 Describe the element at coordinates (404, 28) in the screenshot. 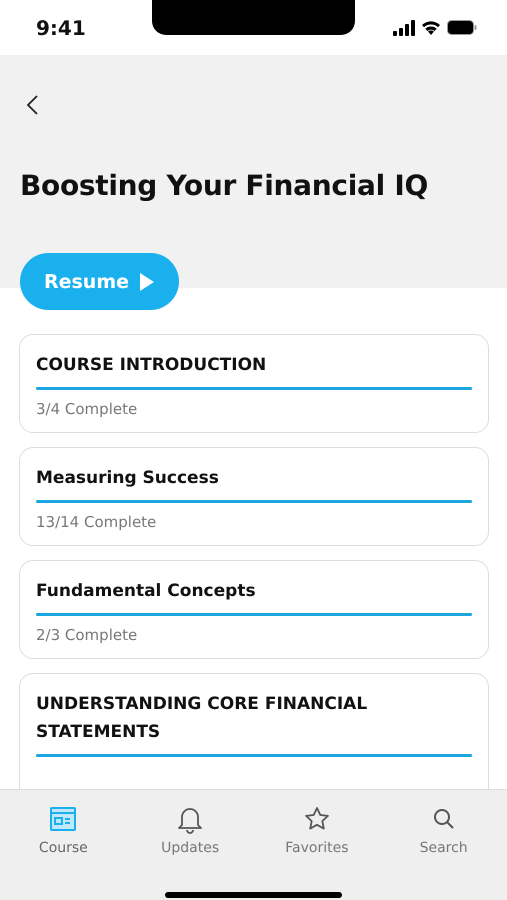

I see `signal-icon` at that location.